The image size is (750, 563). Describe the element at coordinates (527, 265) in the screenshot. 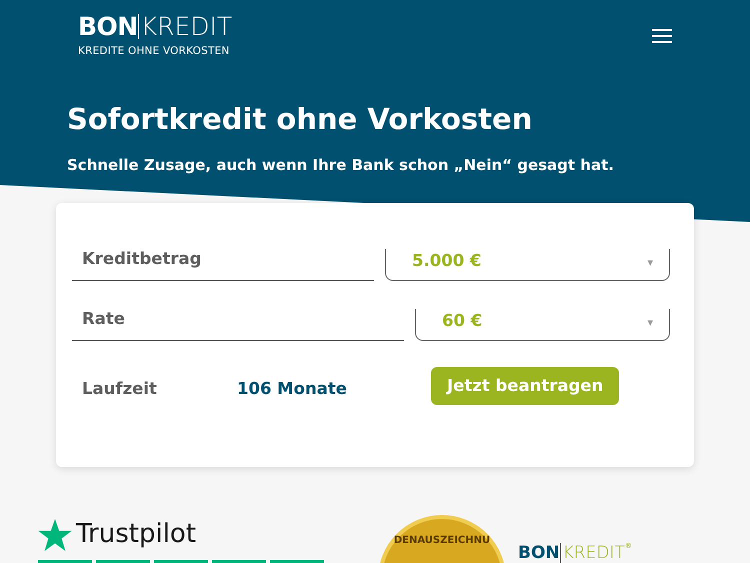

I see `amount-select: 5.000 € ▾` at that location.